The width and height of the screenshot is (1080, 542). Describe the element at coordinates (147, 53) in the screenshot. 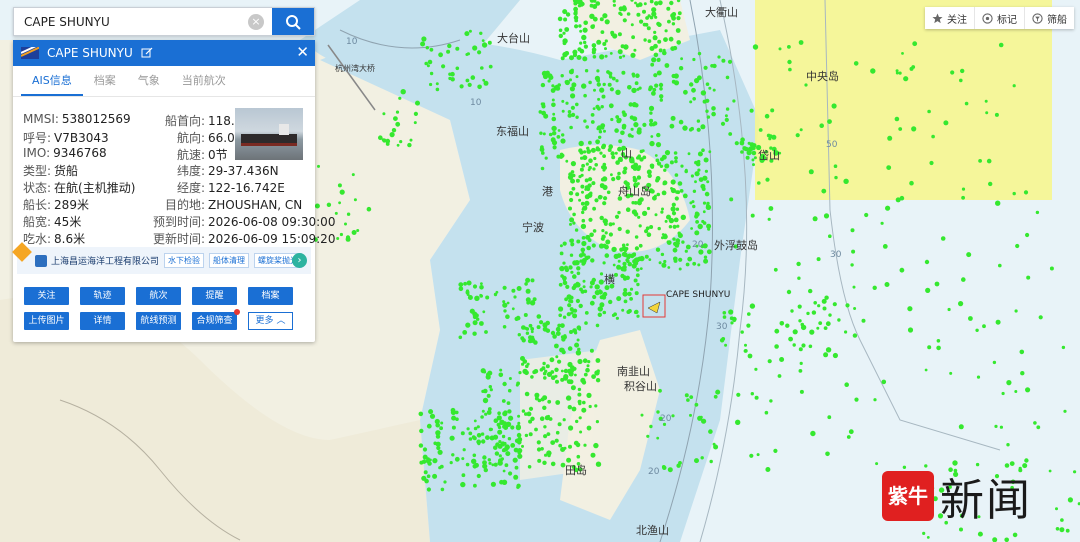

I see `edit-icon` at that location.